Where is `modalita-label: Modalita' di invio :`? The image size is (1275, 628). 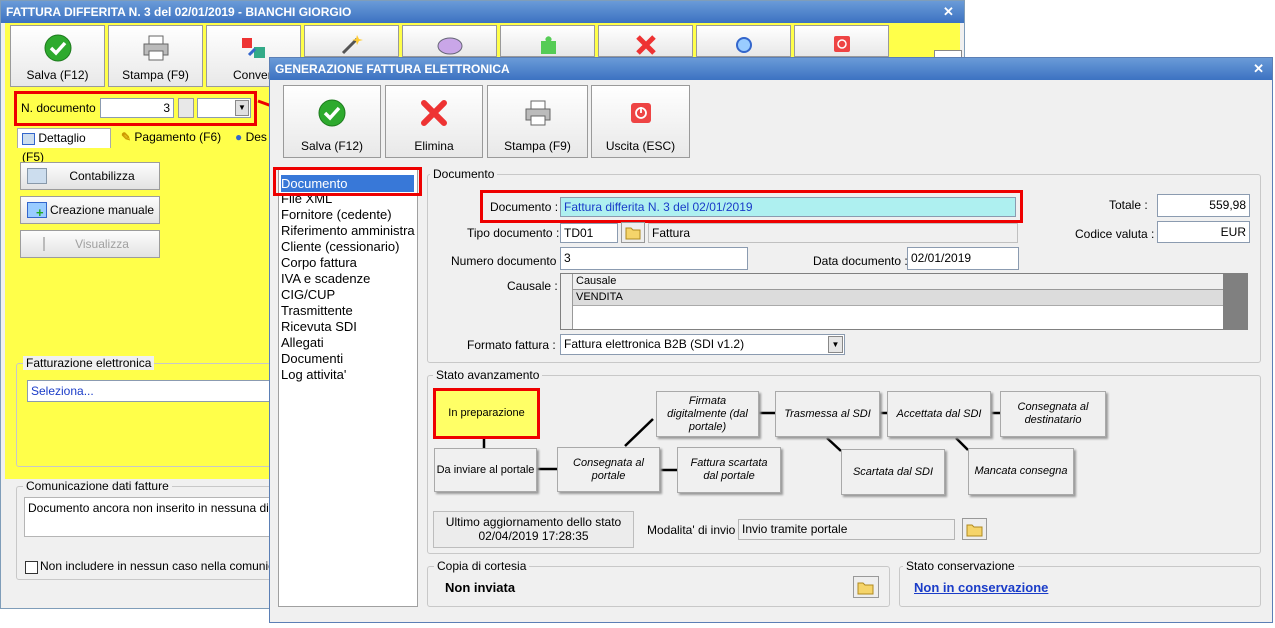
modalita-label: Modalita' di invio : is located at coordinates (695, 530).